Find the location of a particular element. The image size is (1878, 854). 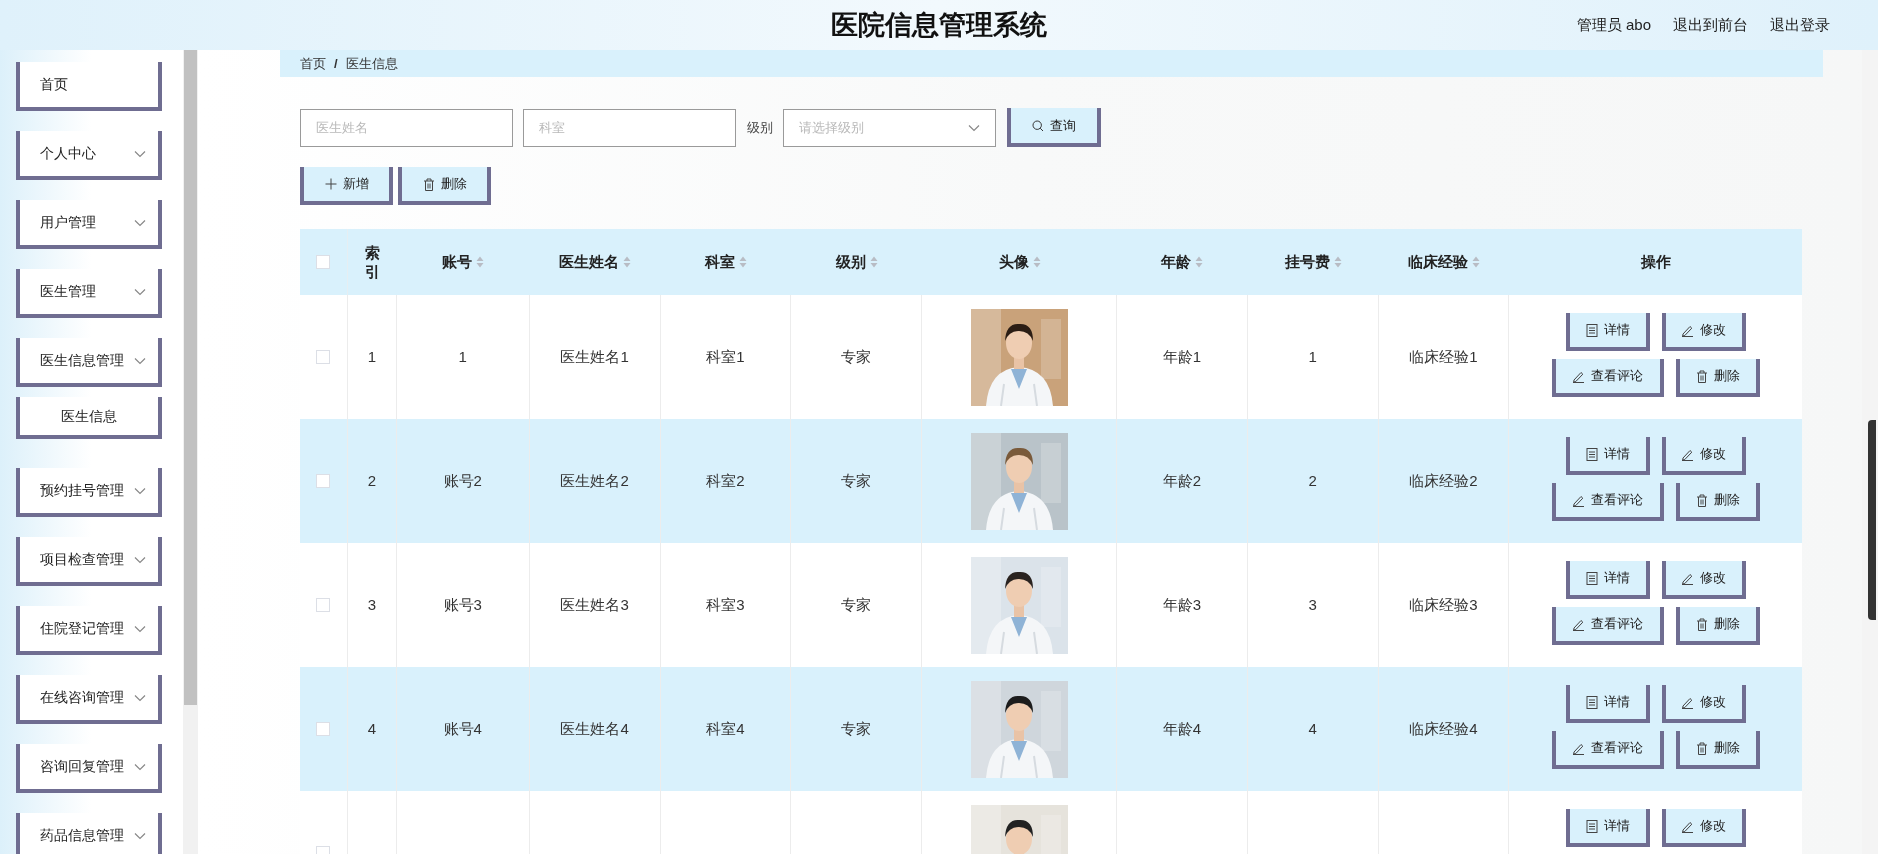

sidebar-item-label: 咨询回复管理 is located at coordinates (82, 766).